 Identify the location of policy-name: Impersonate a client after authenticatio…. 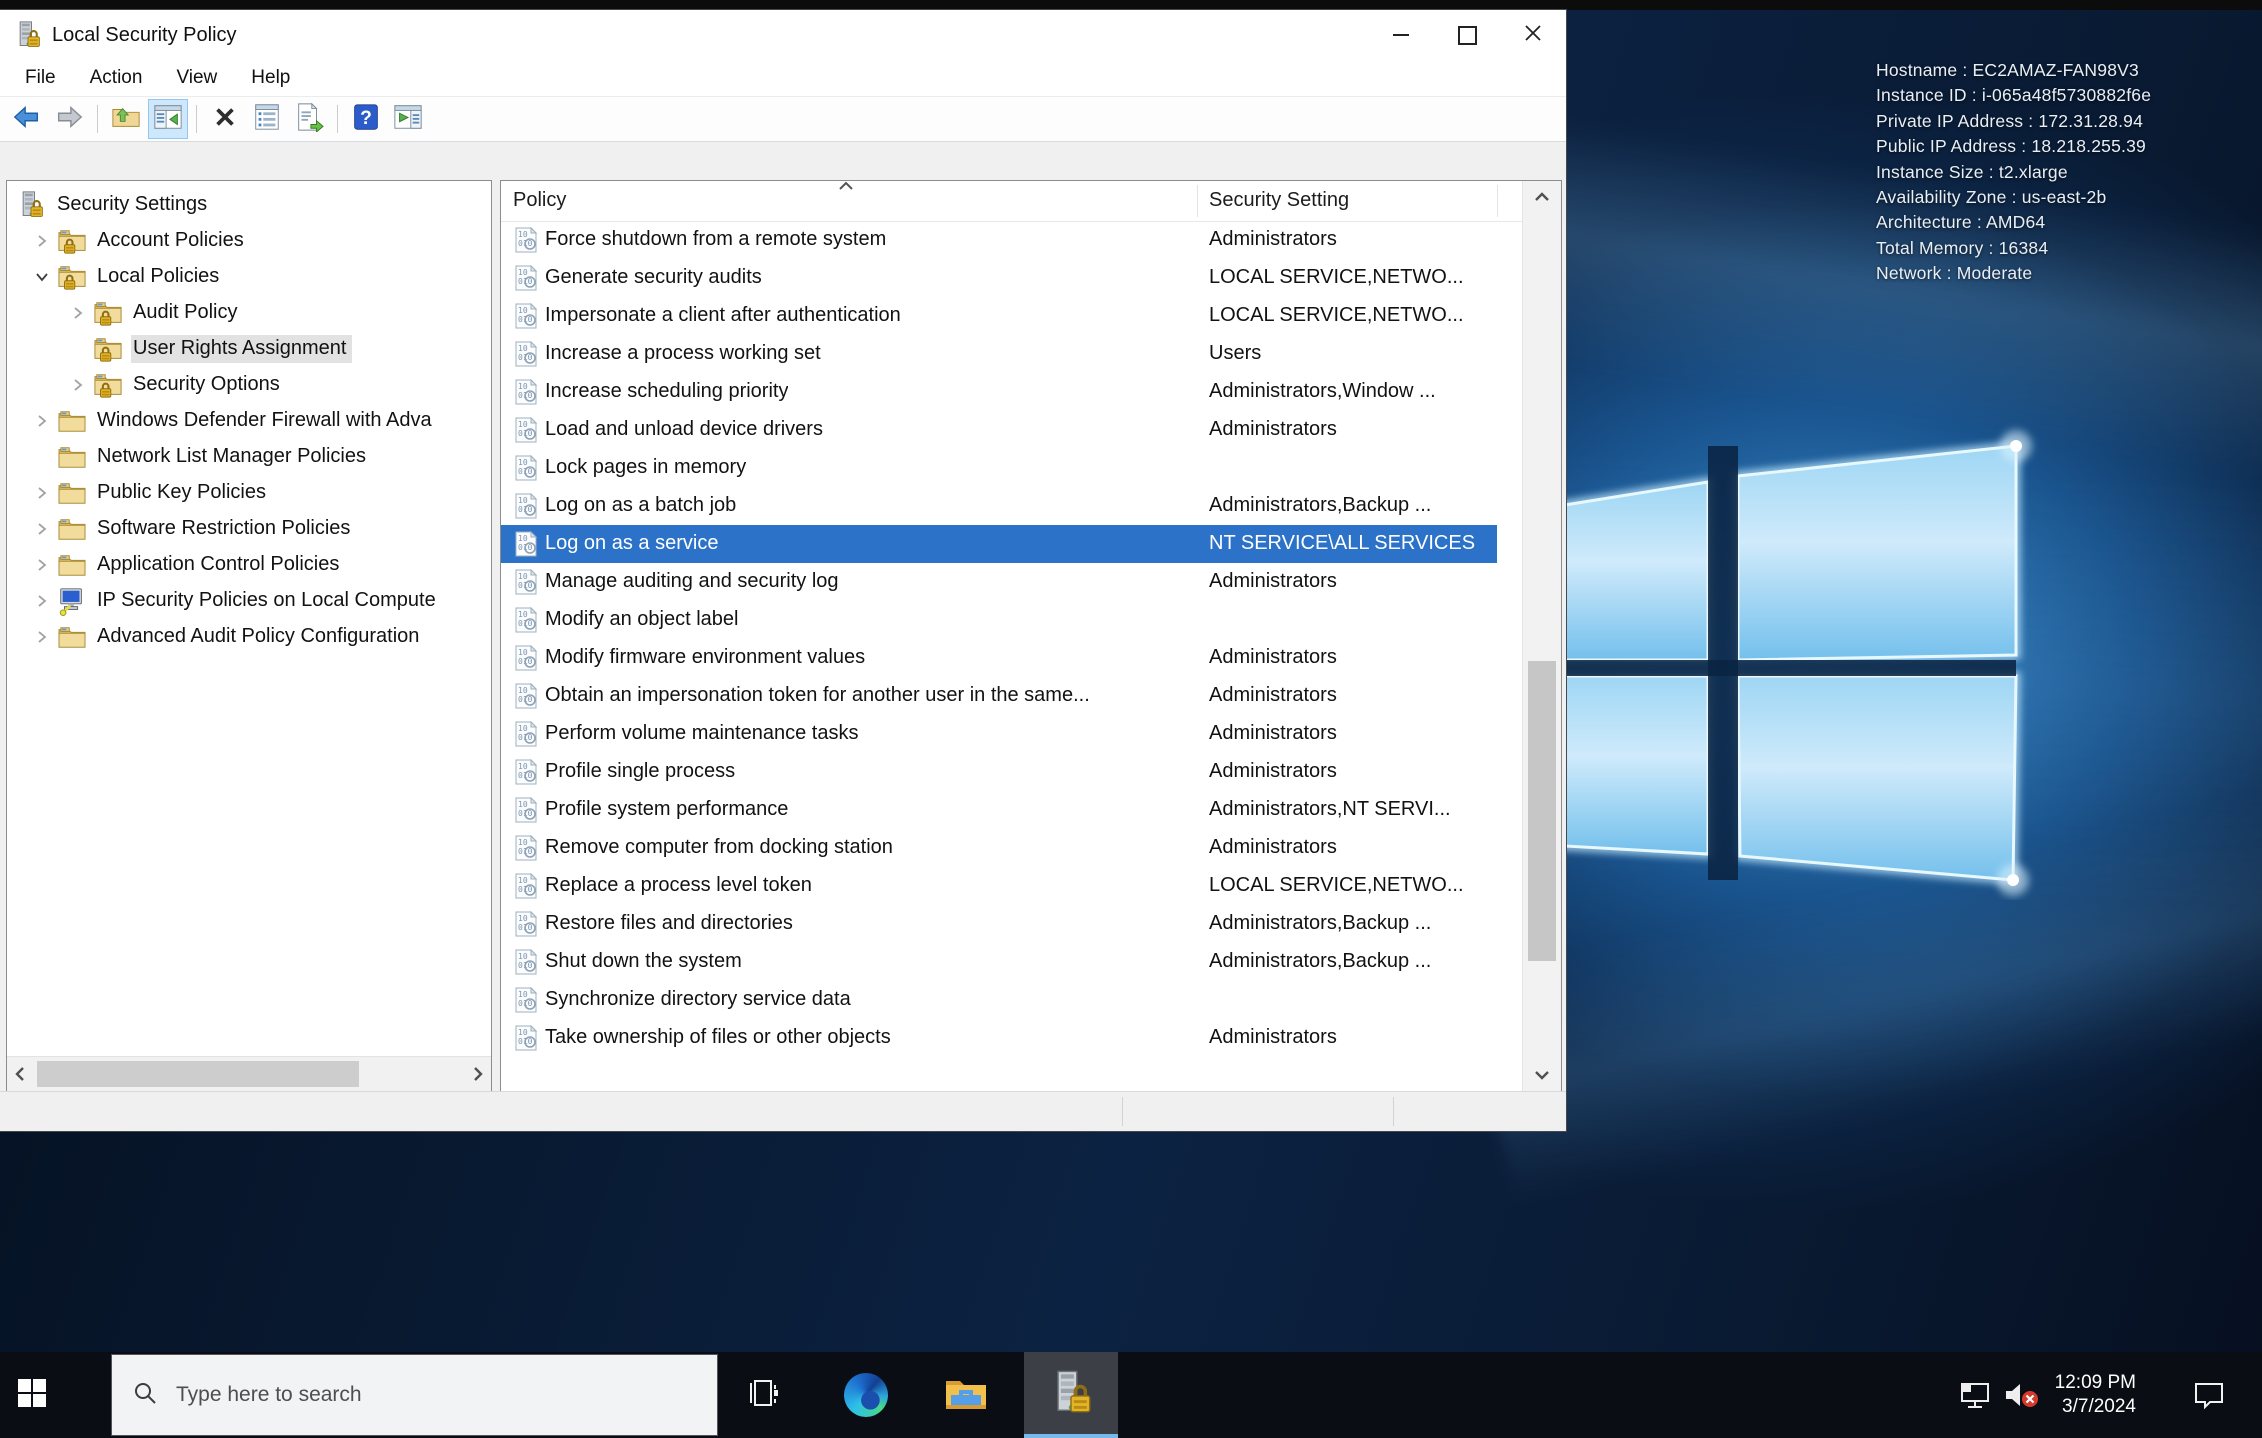
(723, 315).